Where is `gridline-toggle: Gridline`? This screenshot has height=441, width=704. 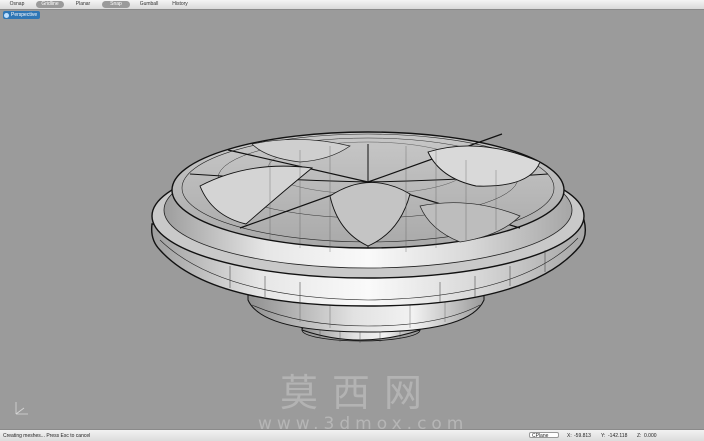
gridline-toggle: Gridline is located at coordinates (50, 4).